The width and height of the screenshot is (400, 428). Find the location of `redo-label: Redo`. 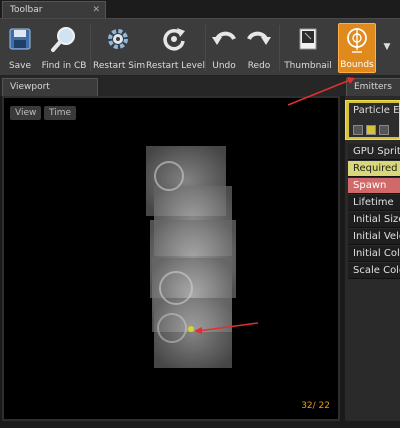

redo-label: Redo is located at coordinates (259, 66).